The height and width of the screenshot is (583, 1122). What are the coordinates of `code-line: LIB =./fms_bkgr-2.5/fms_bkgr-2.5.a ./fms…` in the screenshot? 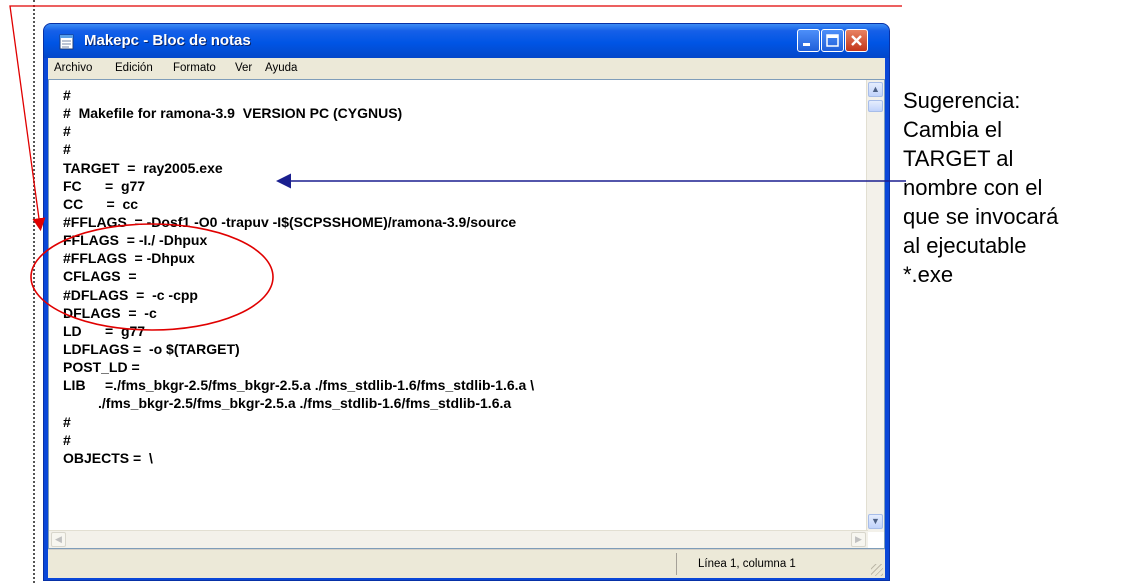 It's located at (299, 385).